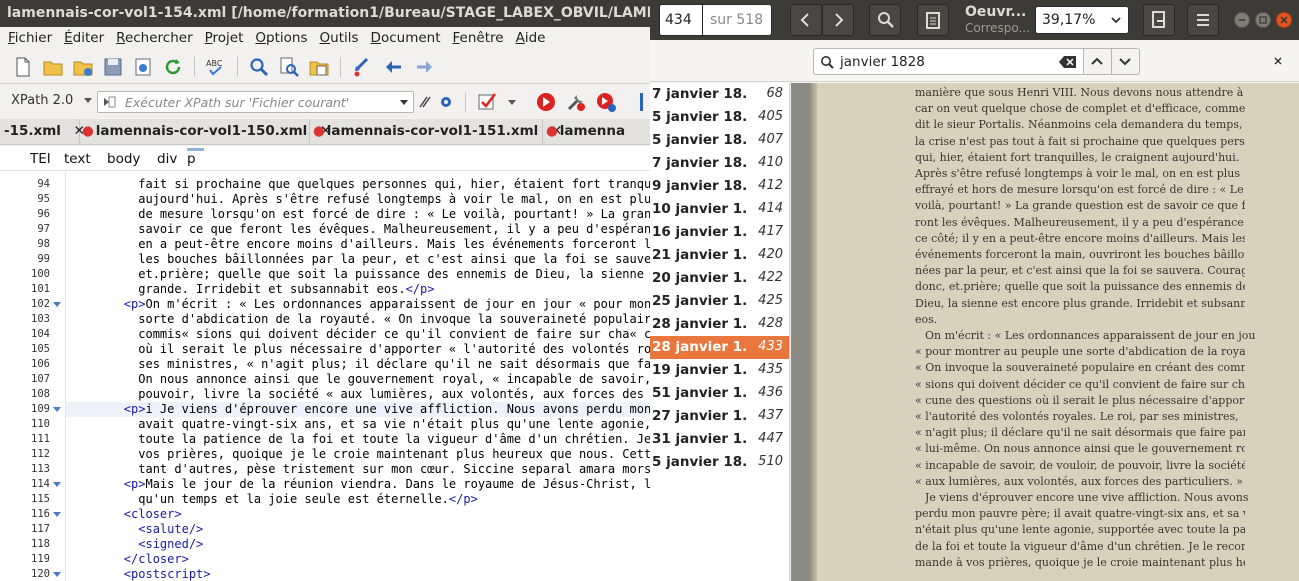 The width and height of the screenshot is (1299, 581). What do you see at coordinates (719, 439) in the screenshot?
I see `search-result-item: 31 janvier 1... 447` at bounding box center [719, 439].